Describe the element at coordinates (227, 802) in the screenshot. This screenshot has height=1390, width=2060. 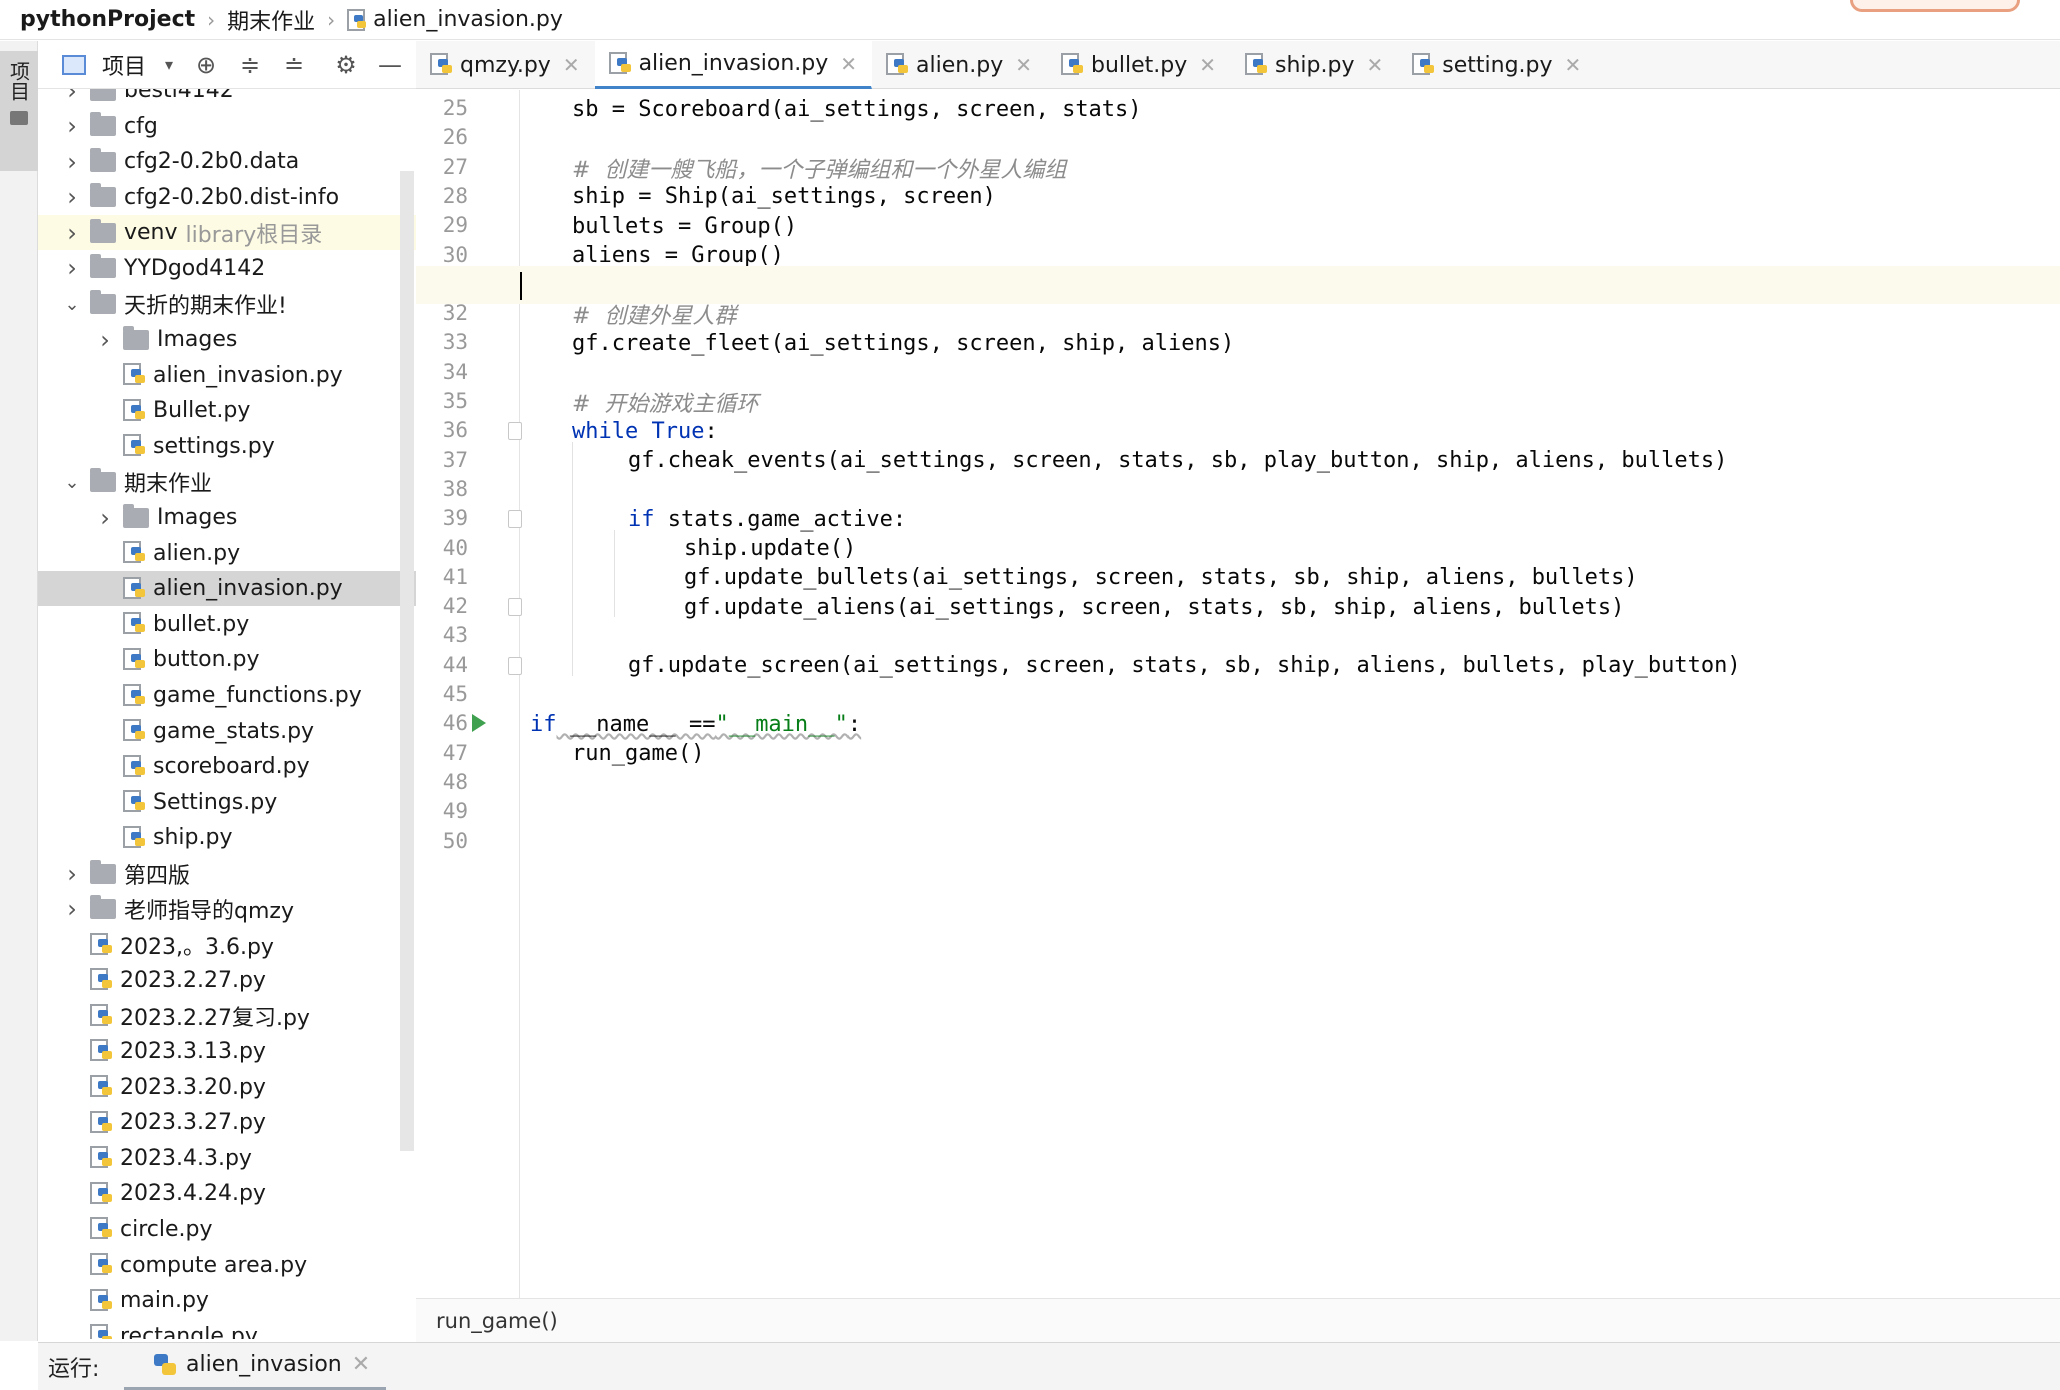
I see `tree-file-item: Settings.py` at that location.